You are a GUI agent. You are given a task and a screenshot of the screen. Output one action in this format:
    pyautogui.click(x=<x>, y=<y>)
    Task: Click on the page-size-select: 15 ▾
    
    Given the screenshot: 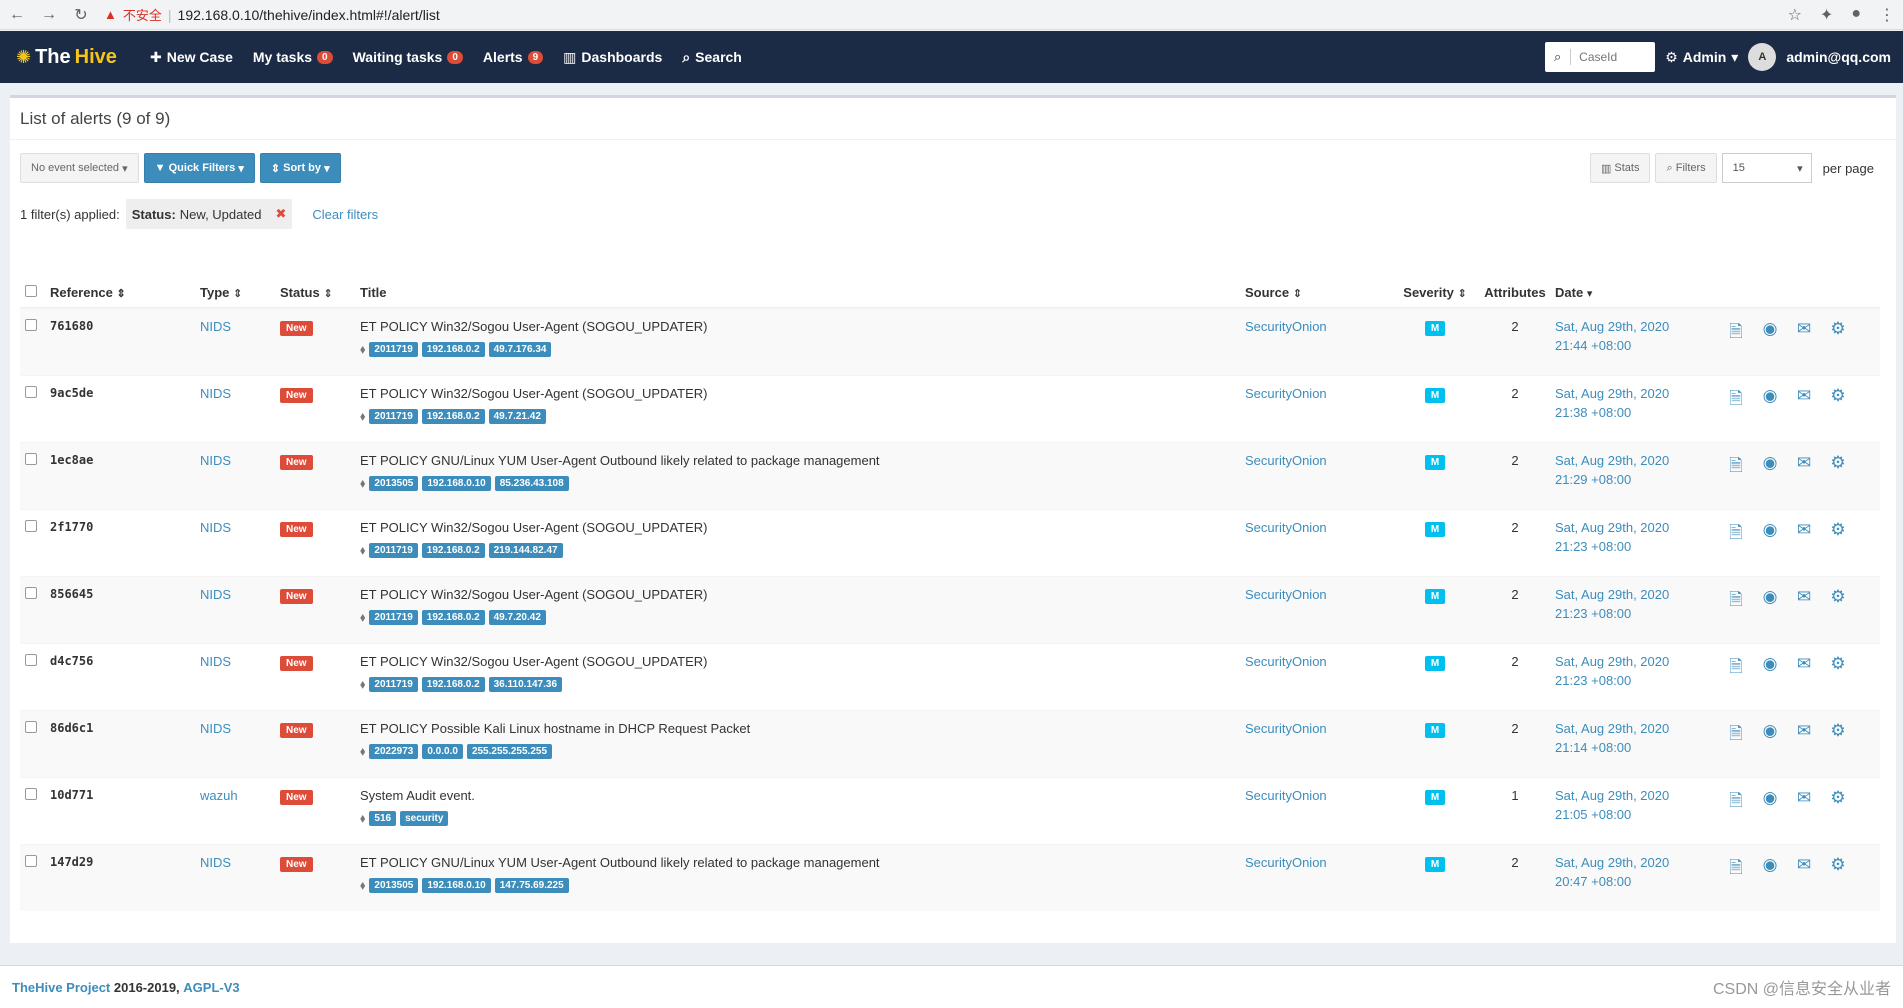 What is the action you would take?
    pyautogui.click(x=1766, y=168)
    